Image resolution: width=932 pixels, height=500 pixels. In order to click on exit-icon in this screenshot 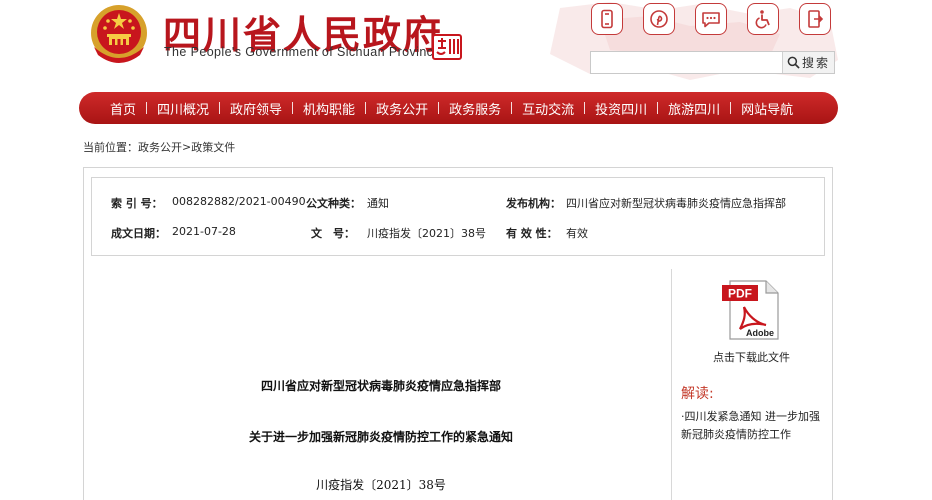, I will do `click(815, 19)`.